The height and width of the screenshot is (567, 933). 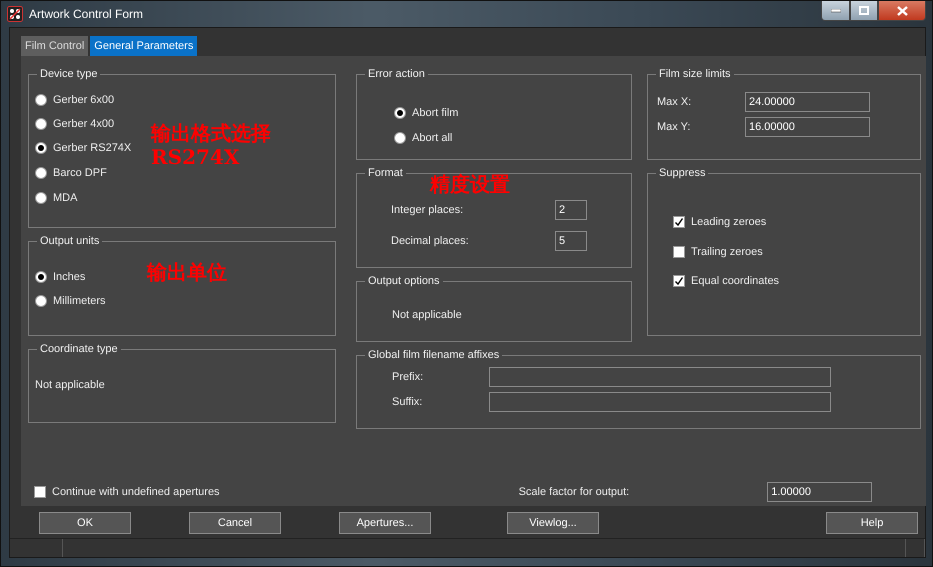 I want to click on option-label: Leading zeroes, so click(x=728, y=222).